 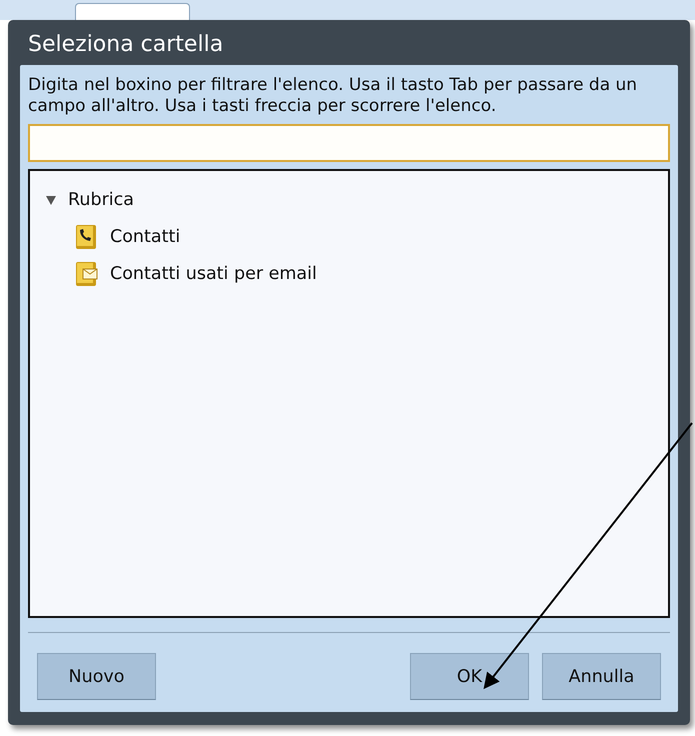 What do you see at coordinates (101, 200) in the screenshot?
I see `tree-item: Rubrica` at bounding box center [101, 200].